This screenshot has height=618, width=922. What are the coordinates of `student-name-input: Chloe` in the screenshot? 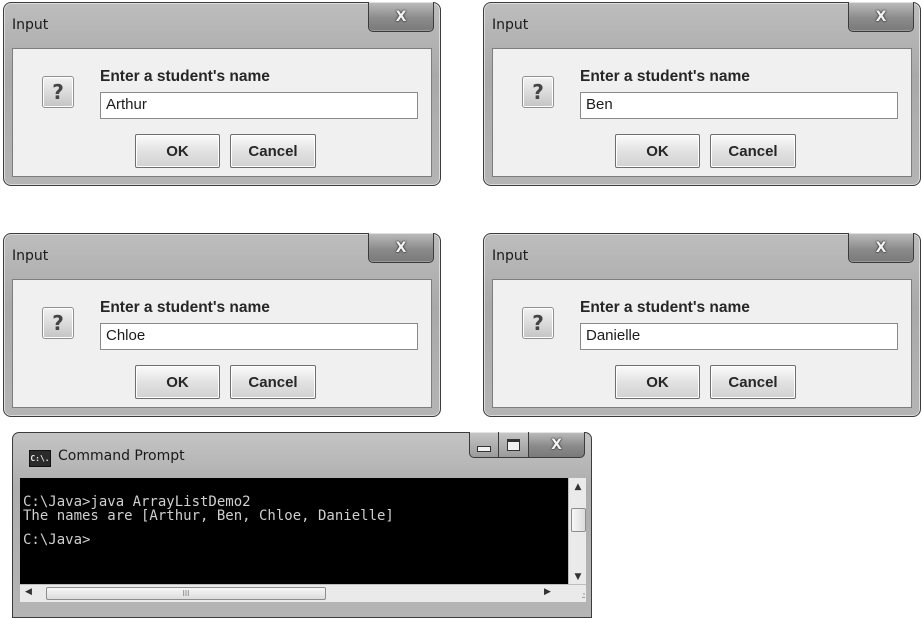 It's located at (259, 336).